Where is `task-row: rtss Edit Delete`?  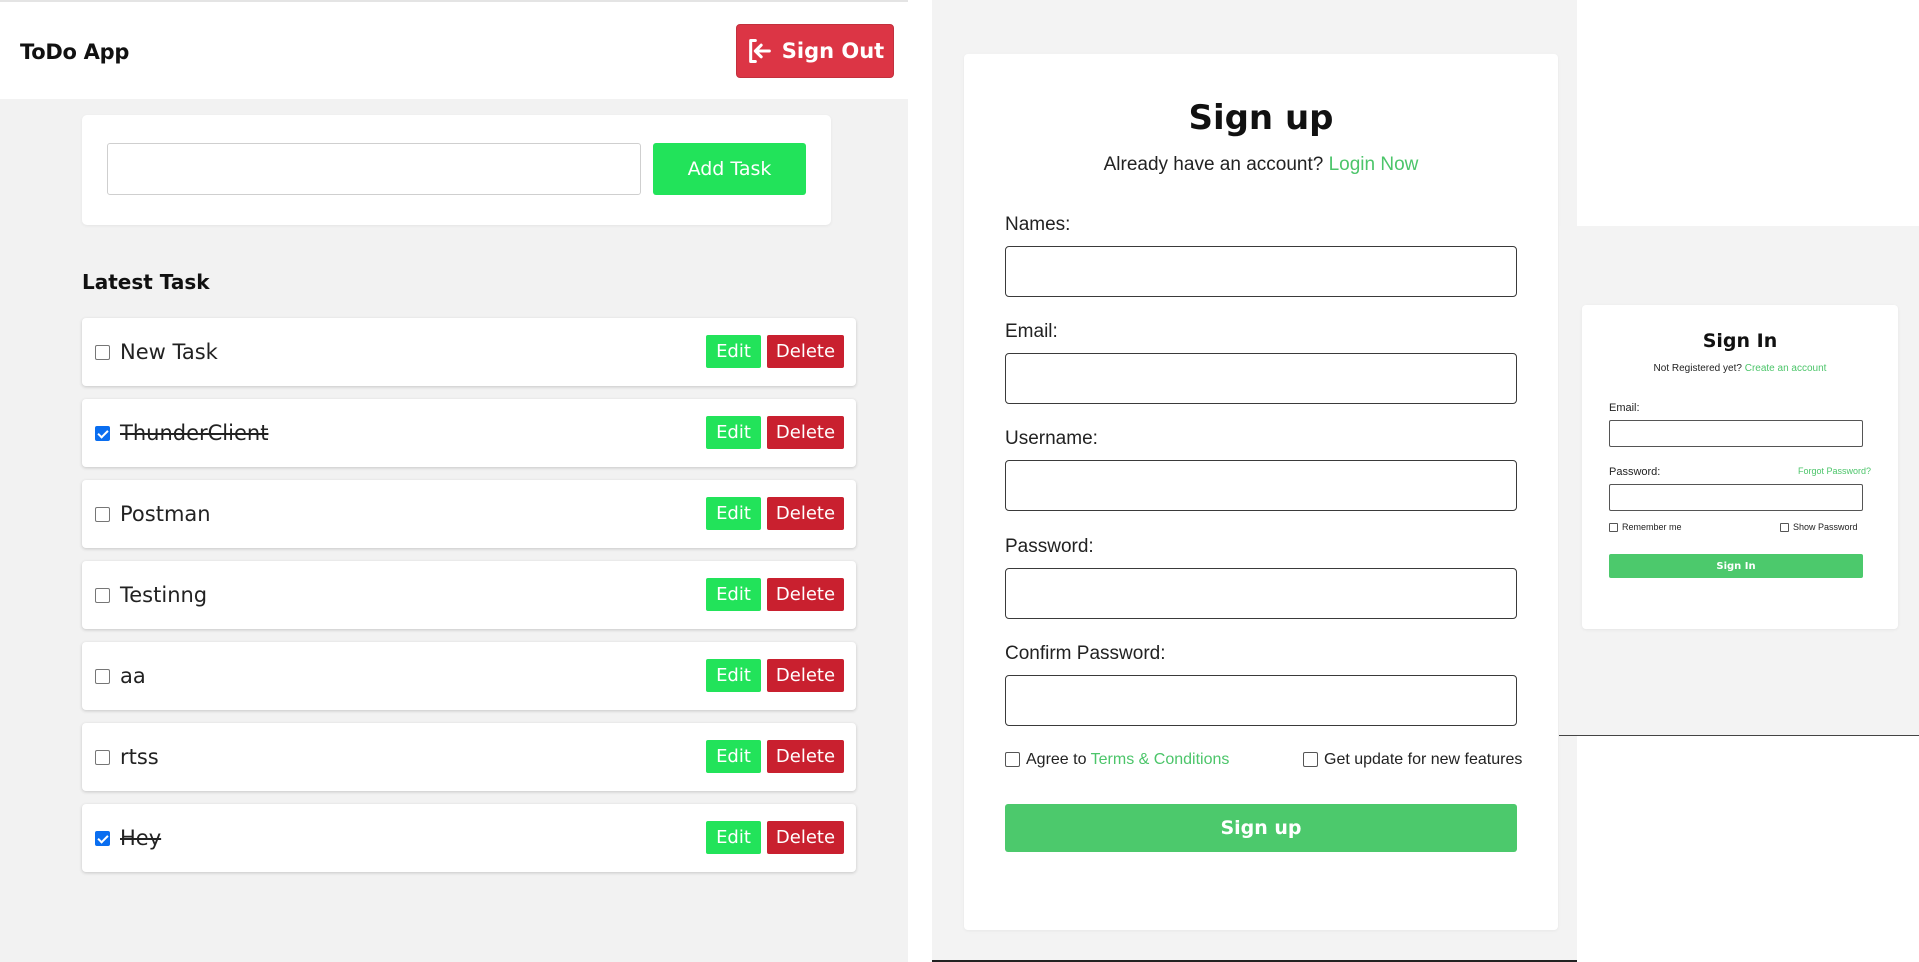 task-row: rtss Edit Delete is located at coordinates (469, 757).